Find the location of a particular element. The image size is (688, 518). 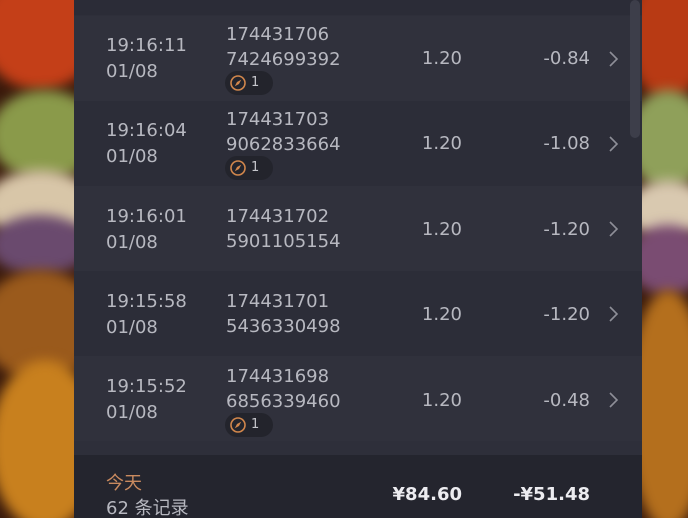

summary-record-count: 62 条记录 is located at coordinates (147, 508).